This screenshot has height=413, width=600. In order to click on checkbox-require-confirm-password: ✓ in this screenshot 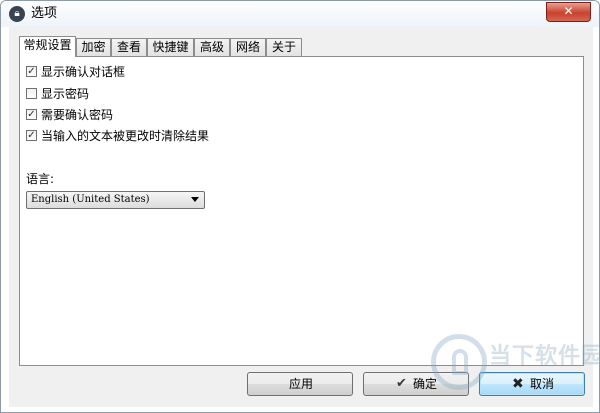, I will do `click(31, 114)`.